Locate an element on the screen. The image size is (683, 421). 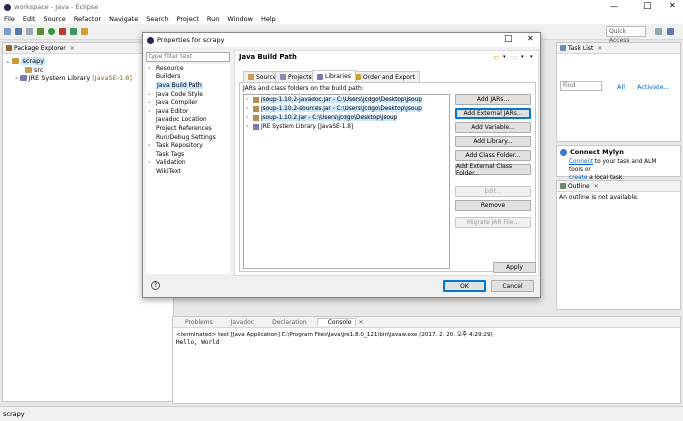
new-icon is located at coordinates (7, 31).